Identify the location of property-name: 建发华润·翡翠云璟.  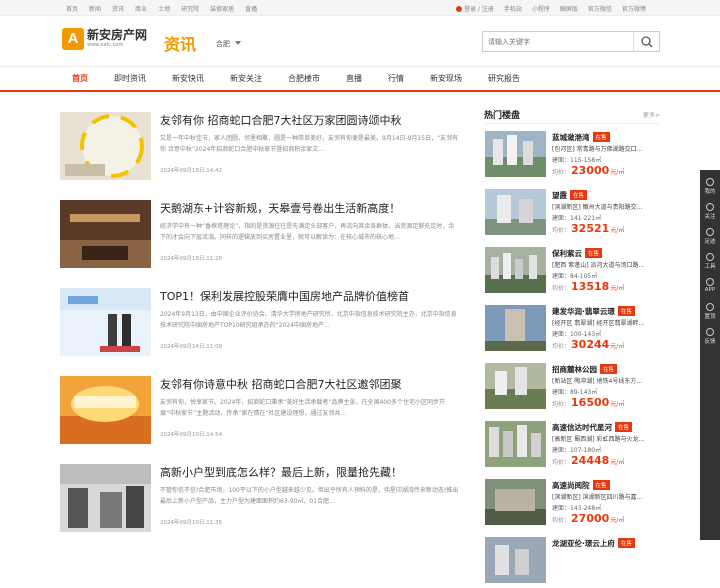
(583, 311).